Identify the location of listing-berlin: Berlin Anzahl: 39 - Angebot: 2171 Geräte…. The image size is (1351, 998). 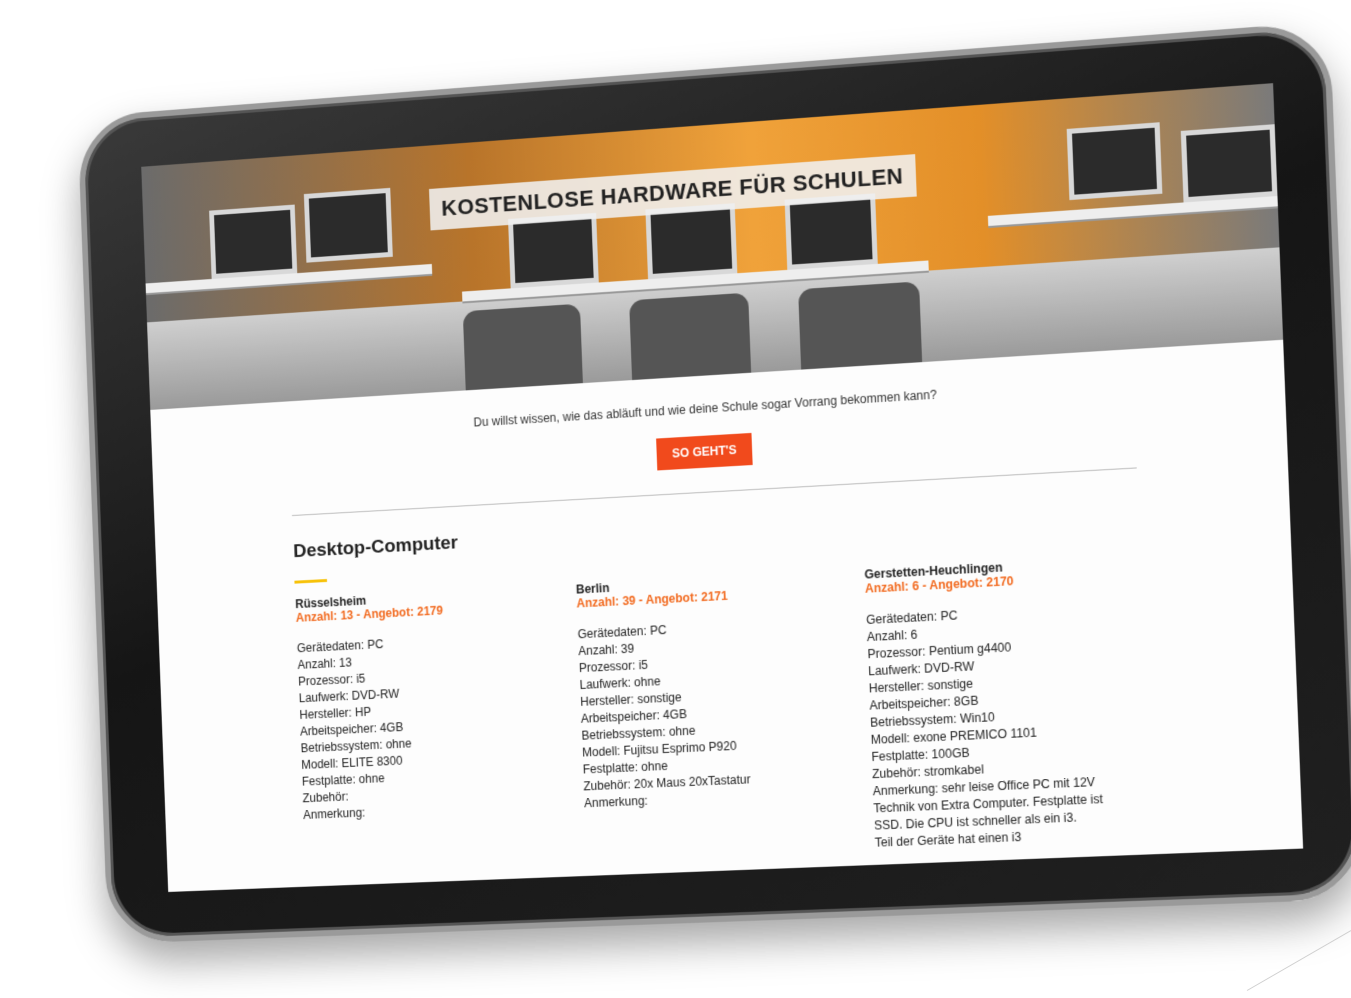
(715, 716).